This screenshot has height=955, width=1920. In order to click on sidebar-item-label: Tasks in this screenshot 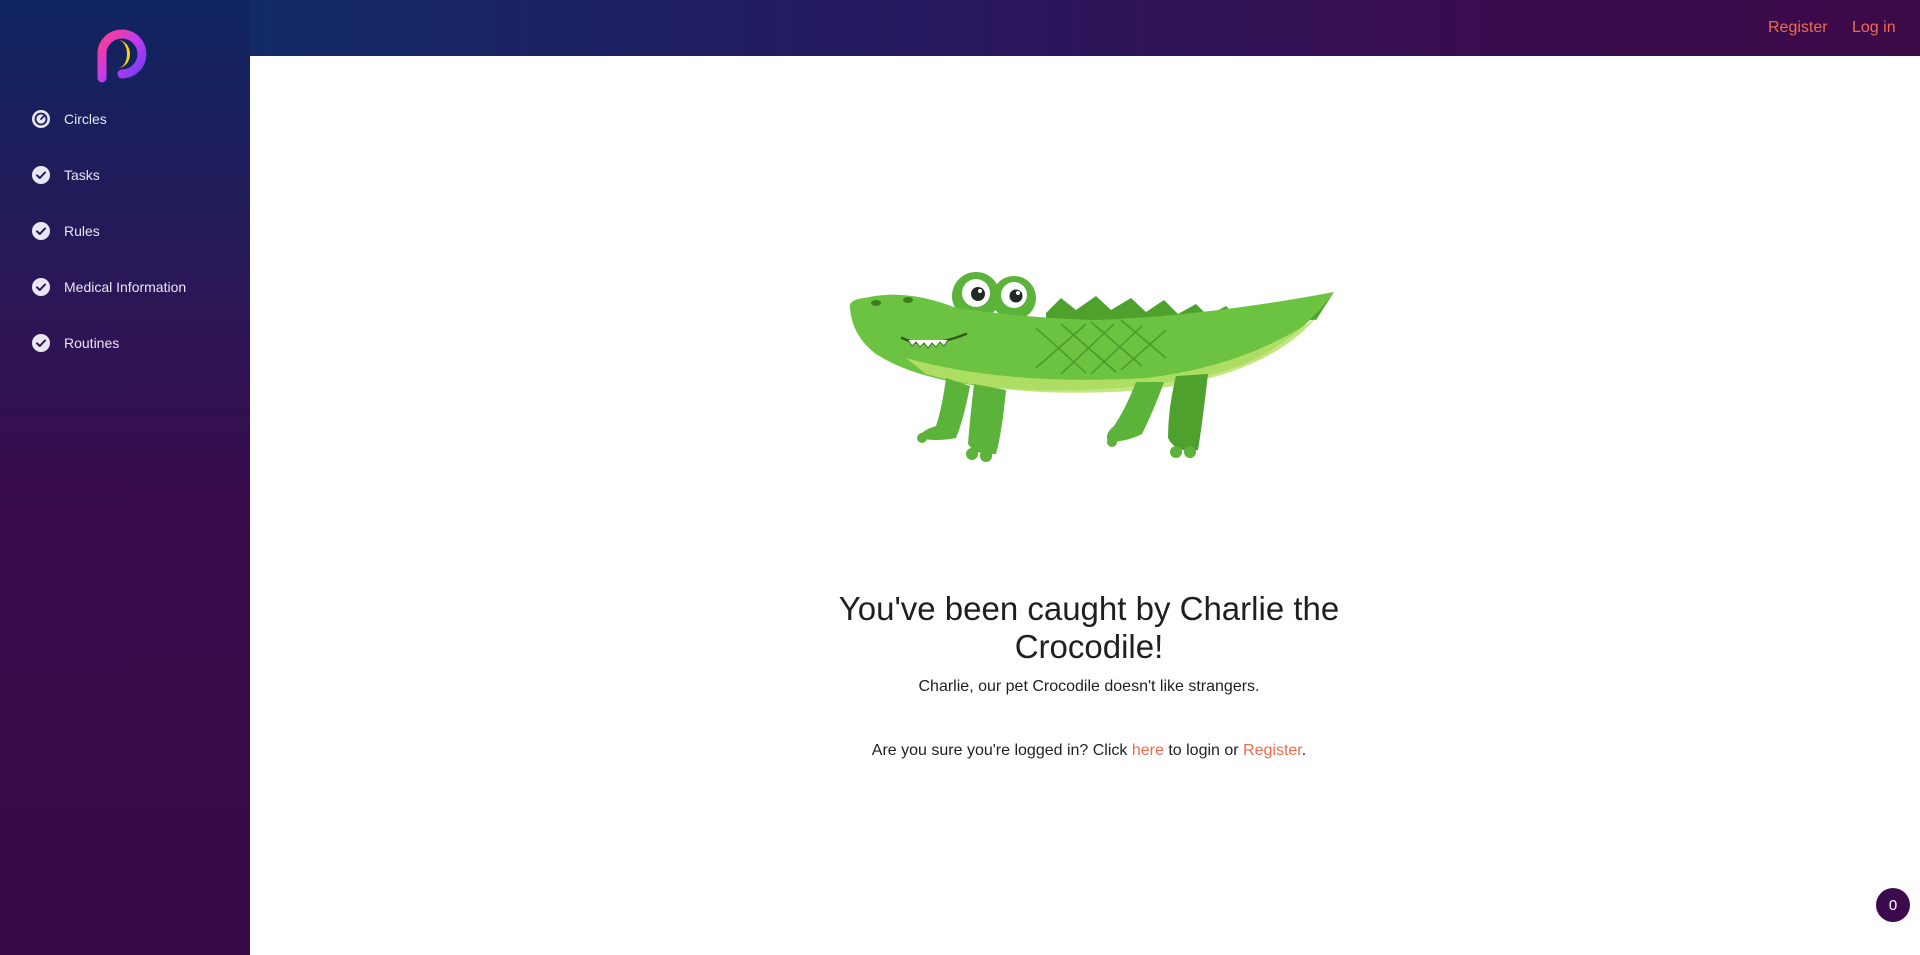, I will do `click(82, 175)`.